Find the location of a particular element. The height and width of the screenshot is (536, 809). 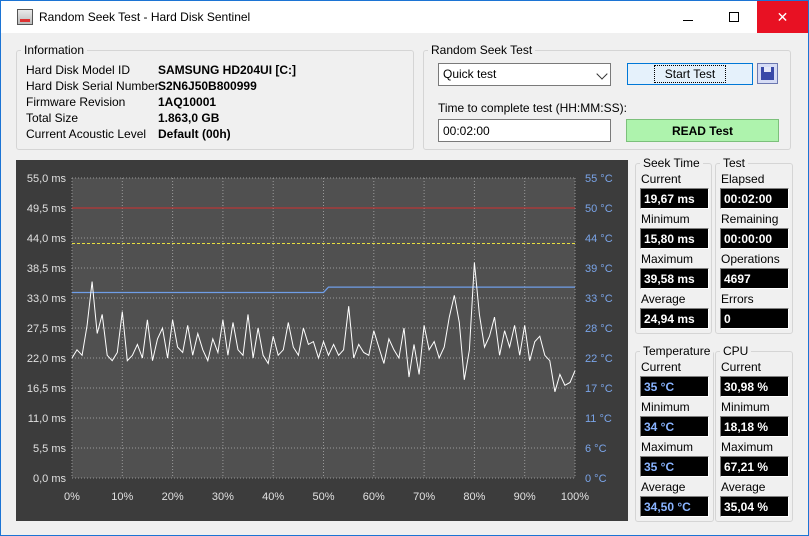

y-left-tick-label: 22,0 ms is located at coordinates (47, 359).